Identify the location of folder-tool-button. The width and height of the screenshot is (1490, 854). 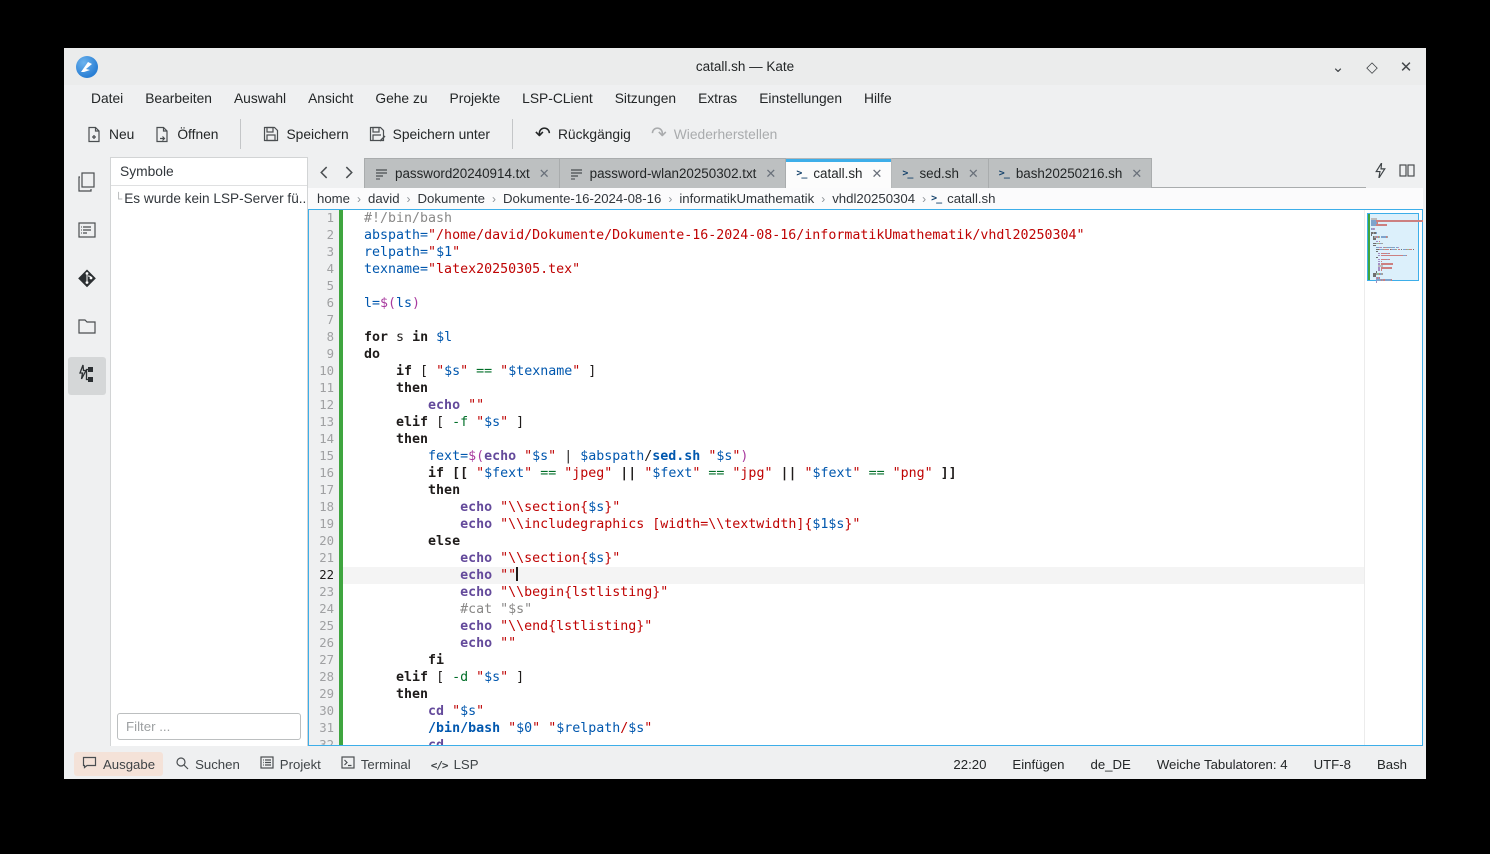
(87, 328).